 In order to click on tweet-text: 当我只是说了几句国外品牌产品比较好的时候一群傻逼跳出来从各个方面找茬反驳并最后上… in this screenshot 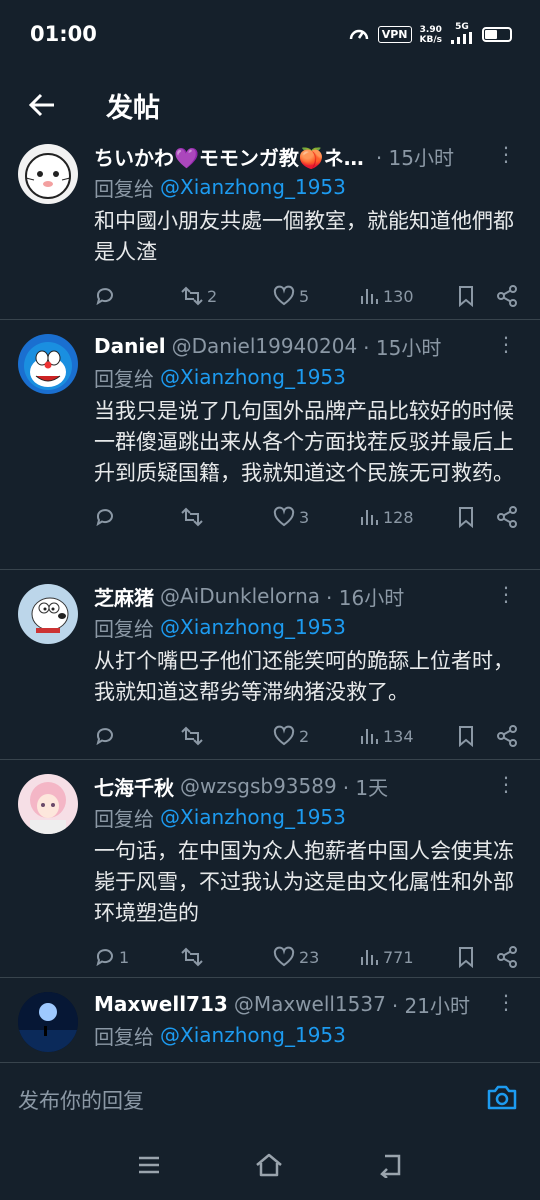, I will do `click(304, 442)`.